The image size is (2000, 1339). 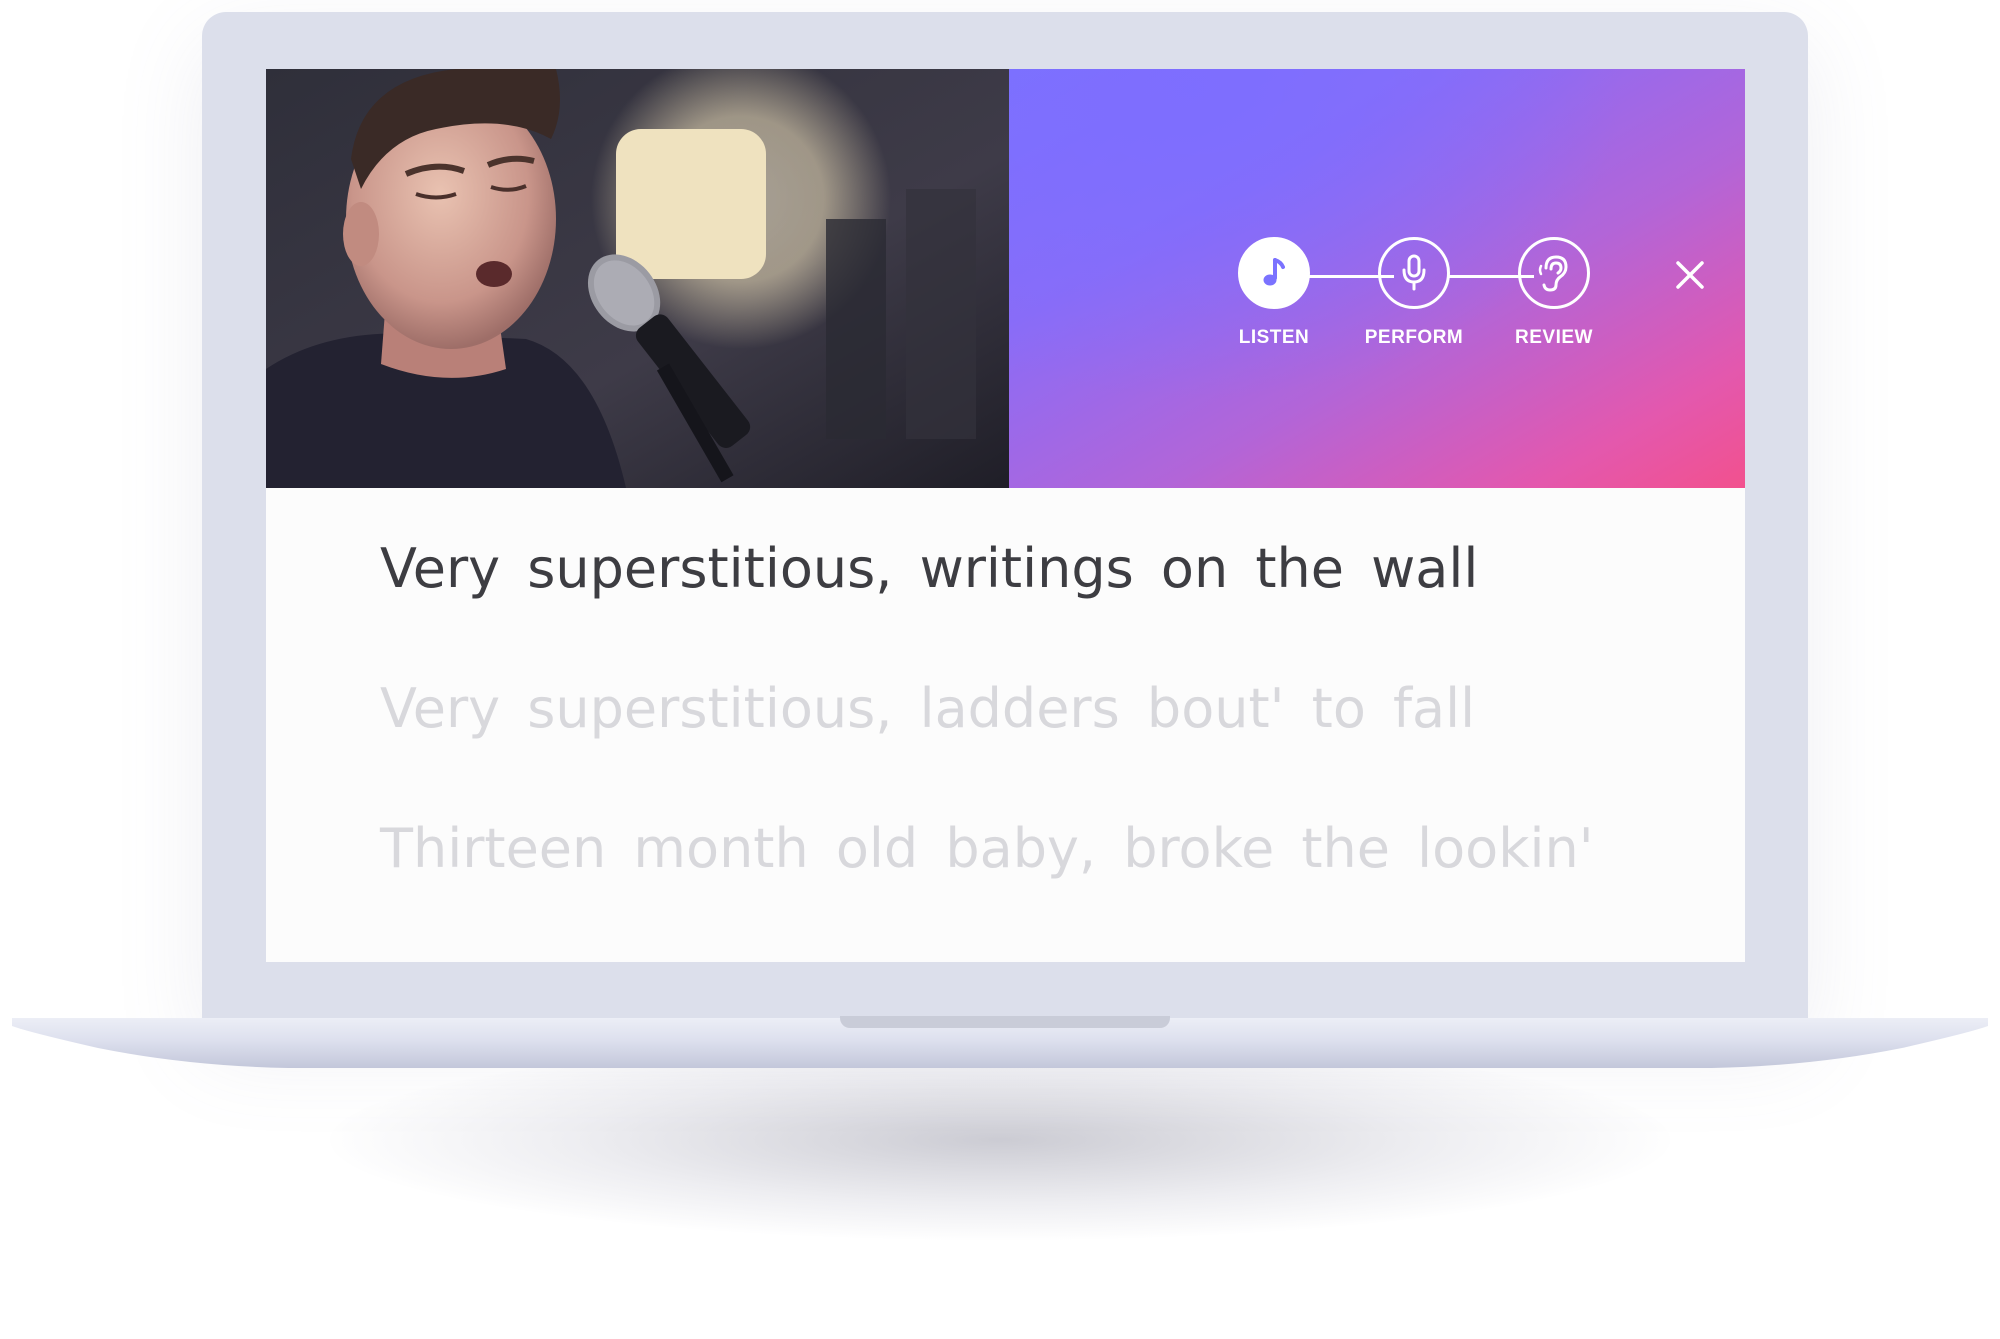 I want to click on step-review: REVIEW, so click(x=1554, y=293).